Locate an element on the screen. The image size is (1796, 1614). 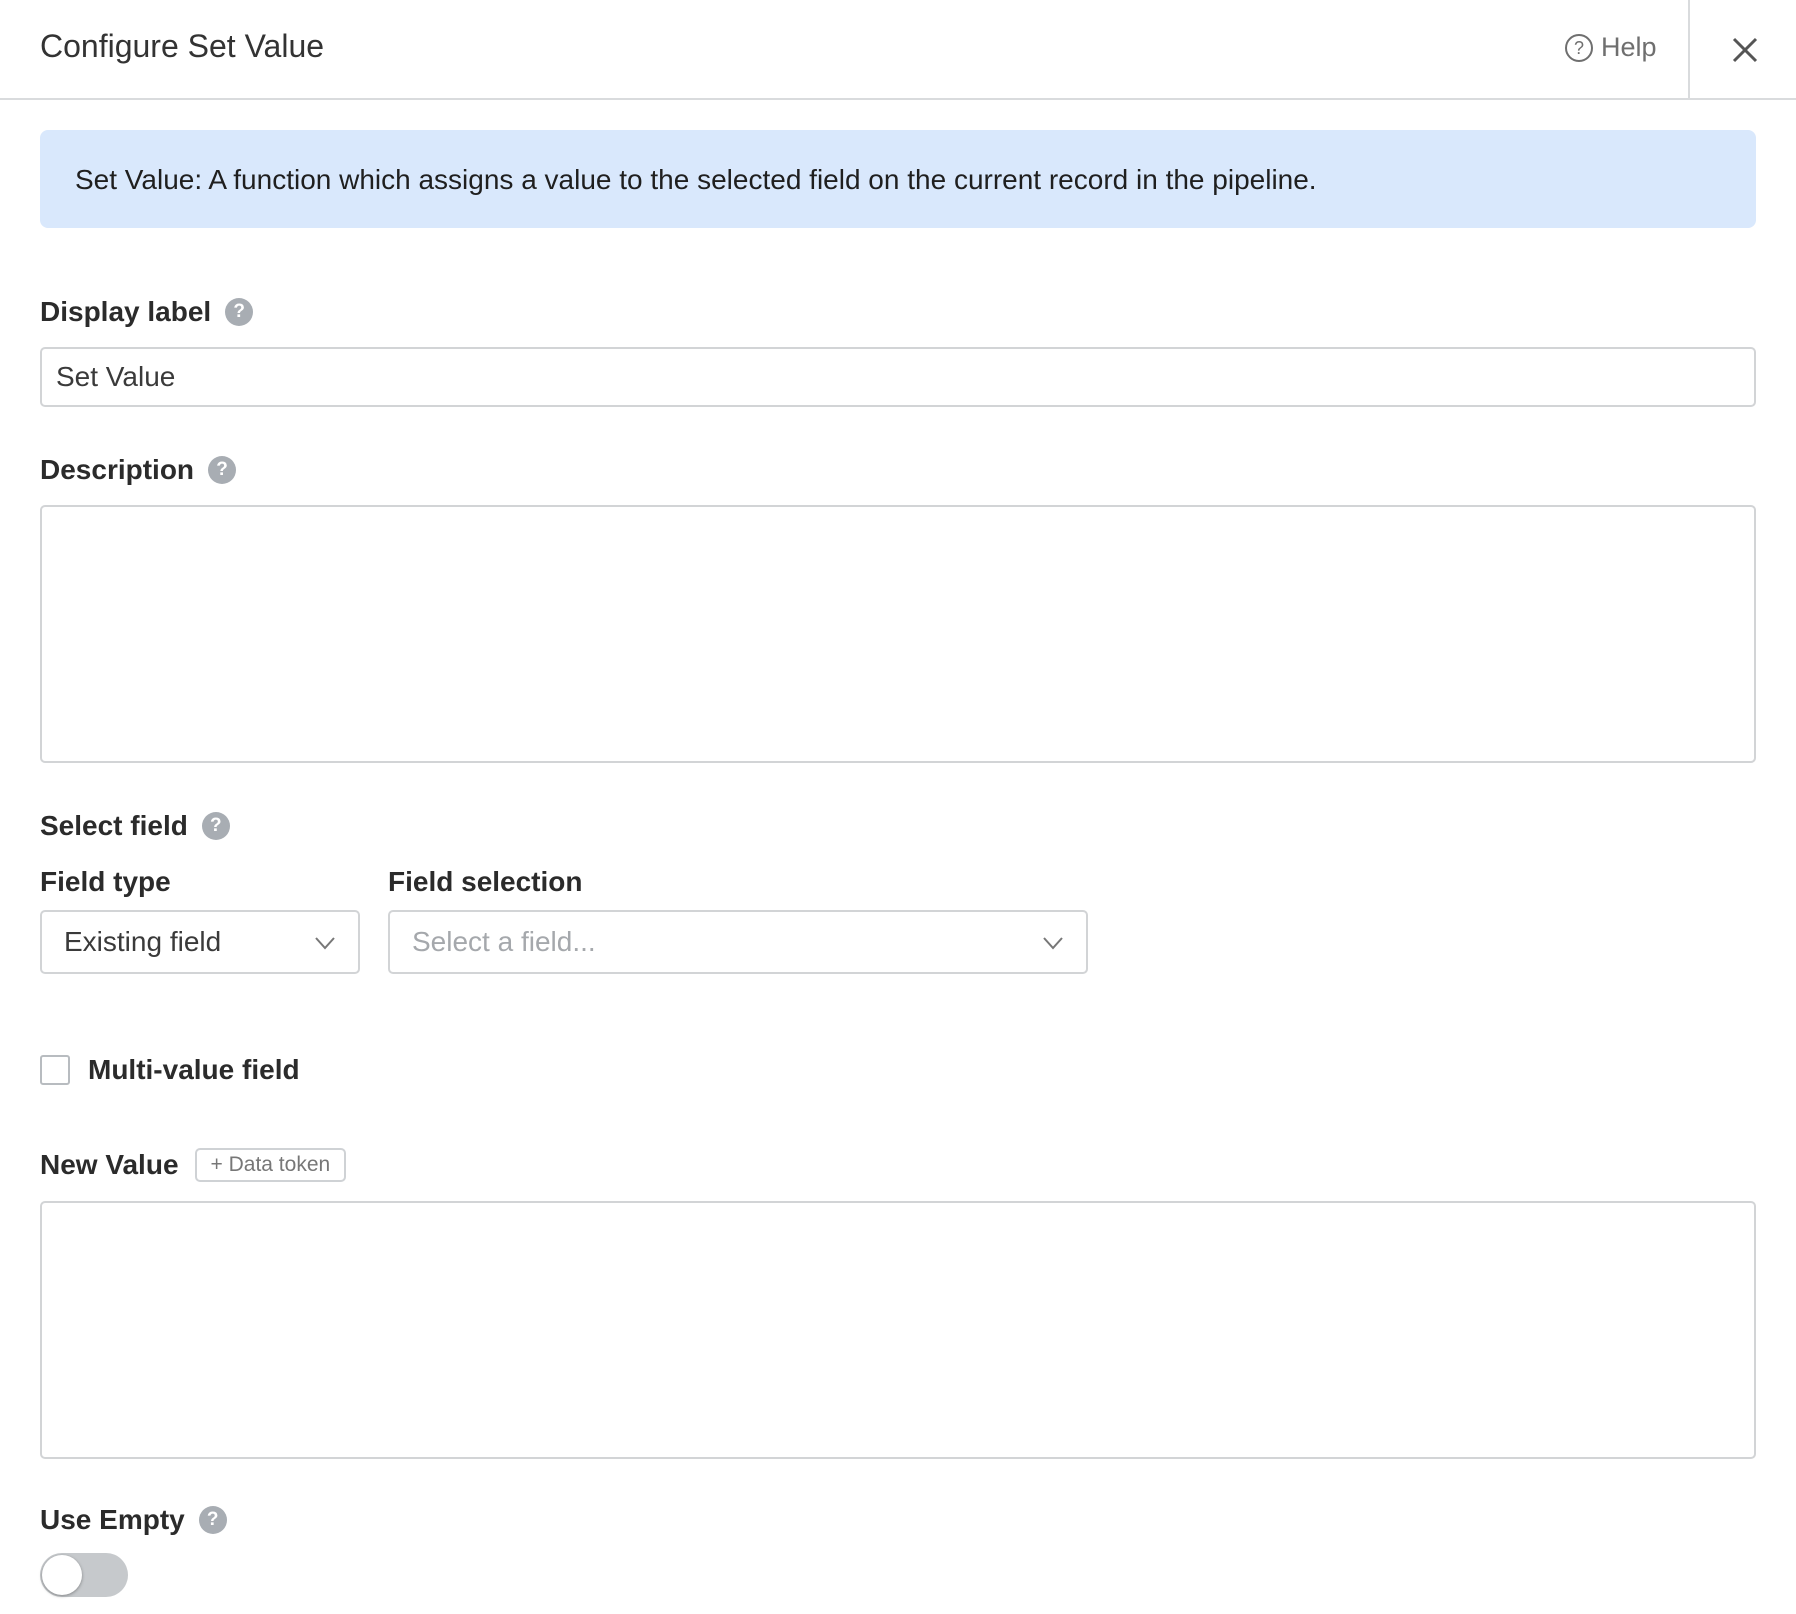
dialog-title: Configure Set Value is located at coordinates (182, 46).